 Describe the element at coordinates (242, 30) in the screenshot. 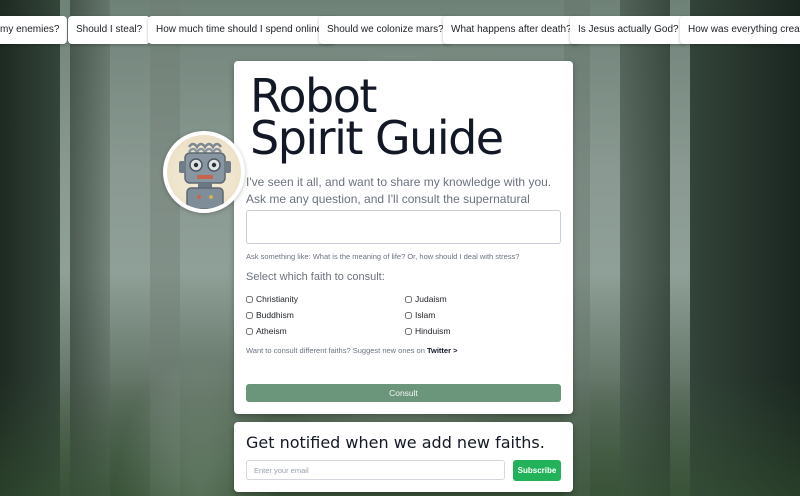

I see `suggestion-chip: How much time should I spend online?` at that location.